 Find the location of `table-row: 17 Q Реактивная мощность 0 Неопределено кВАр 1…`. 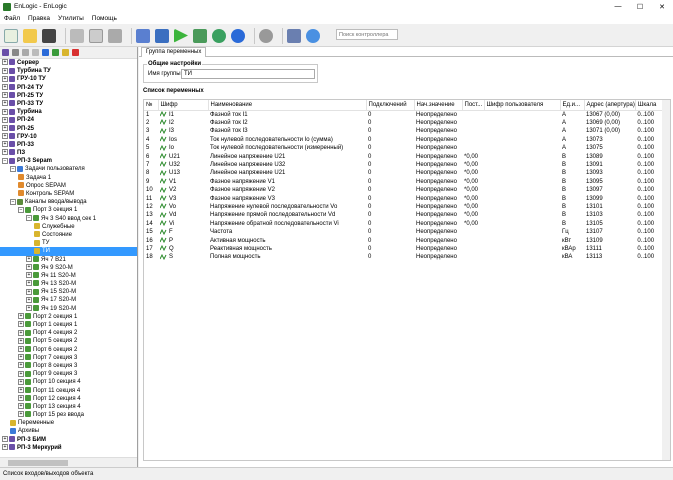

table-row: 17 Q Реактивная мощность 0 Неопределено кВАр 1… is located at coordinates (404, 249).